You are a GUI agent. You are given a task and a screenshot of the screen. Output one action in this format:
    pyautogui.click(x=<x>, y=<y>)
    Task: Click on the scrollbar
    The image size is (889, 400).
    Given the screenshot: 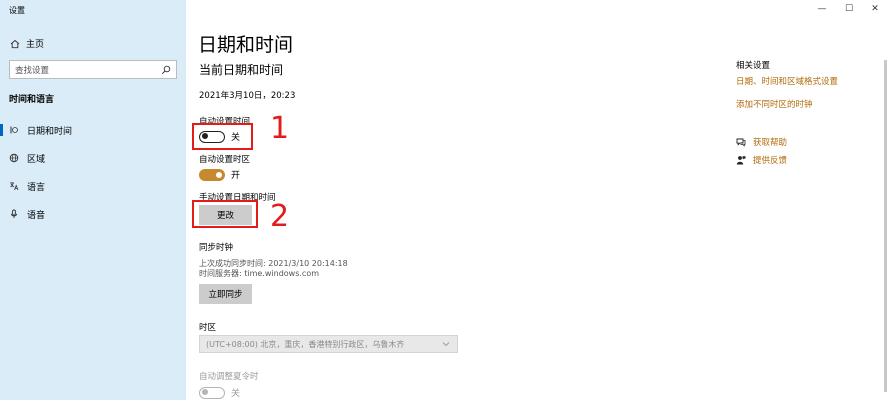 What is the action you would take?
    pyautogui.click(x=885, y=226)
    